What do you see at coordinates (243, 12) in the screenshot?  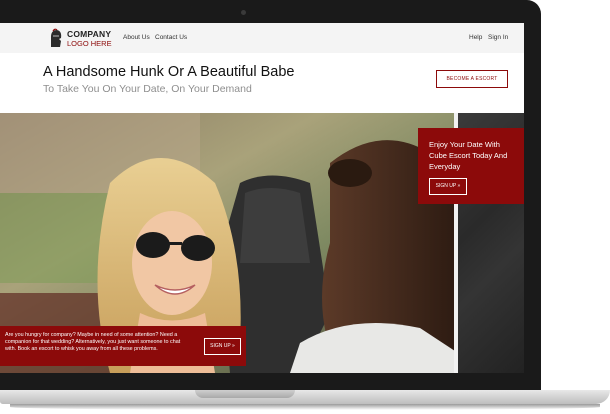 I see `webcam-icon` at bounding box center [243, 12].